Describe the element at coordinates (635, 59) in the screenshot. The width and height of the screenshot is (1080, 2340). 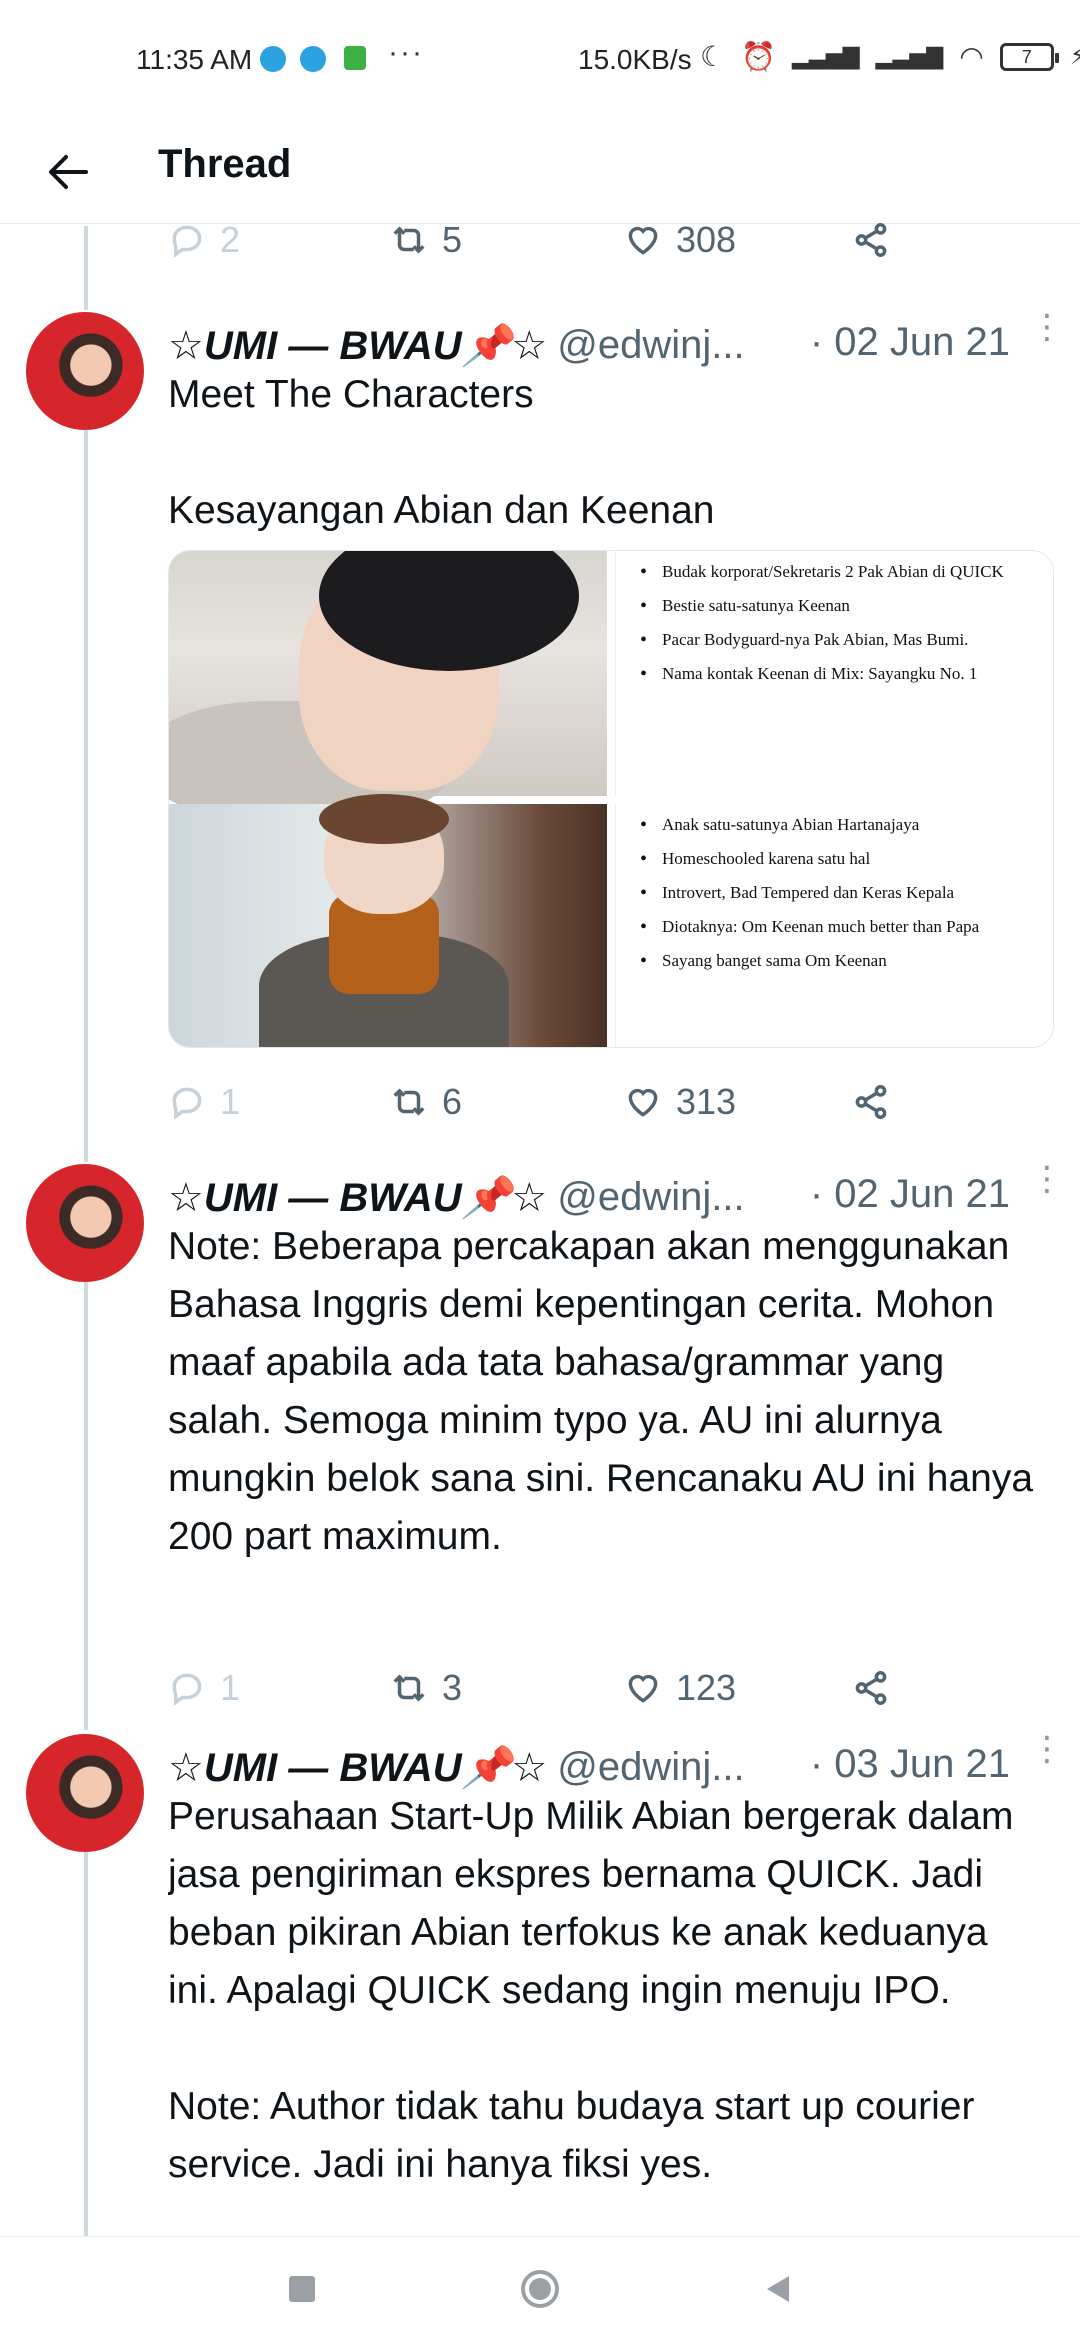
I see `network-speed: 15.0KB/s` at that location.